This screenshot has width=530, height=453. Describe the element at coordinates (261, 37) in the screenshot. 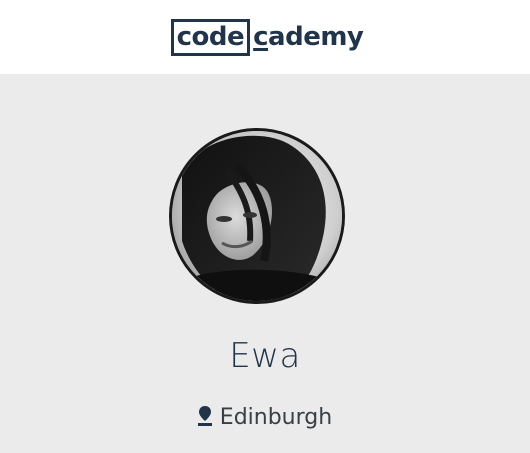

I see `logo-underlined-letter: c` at that location.